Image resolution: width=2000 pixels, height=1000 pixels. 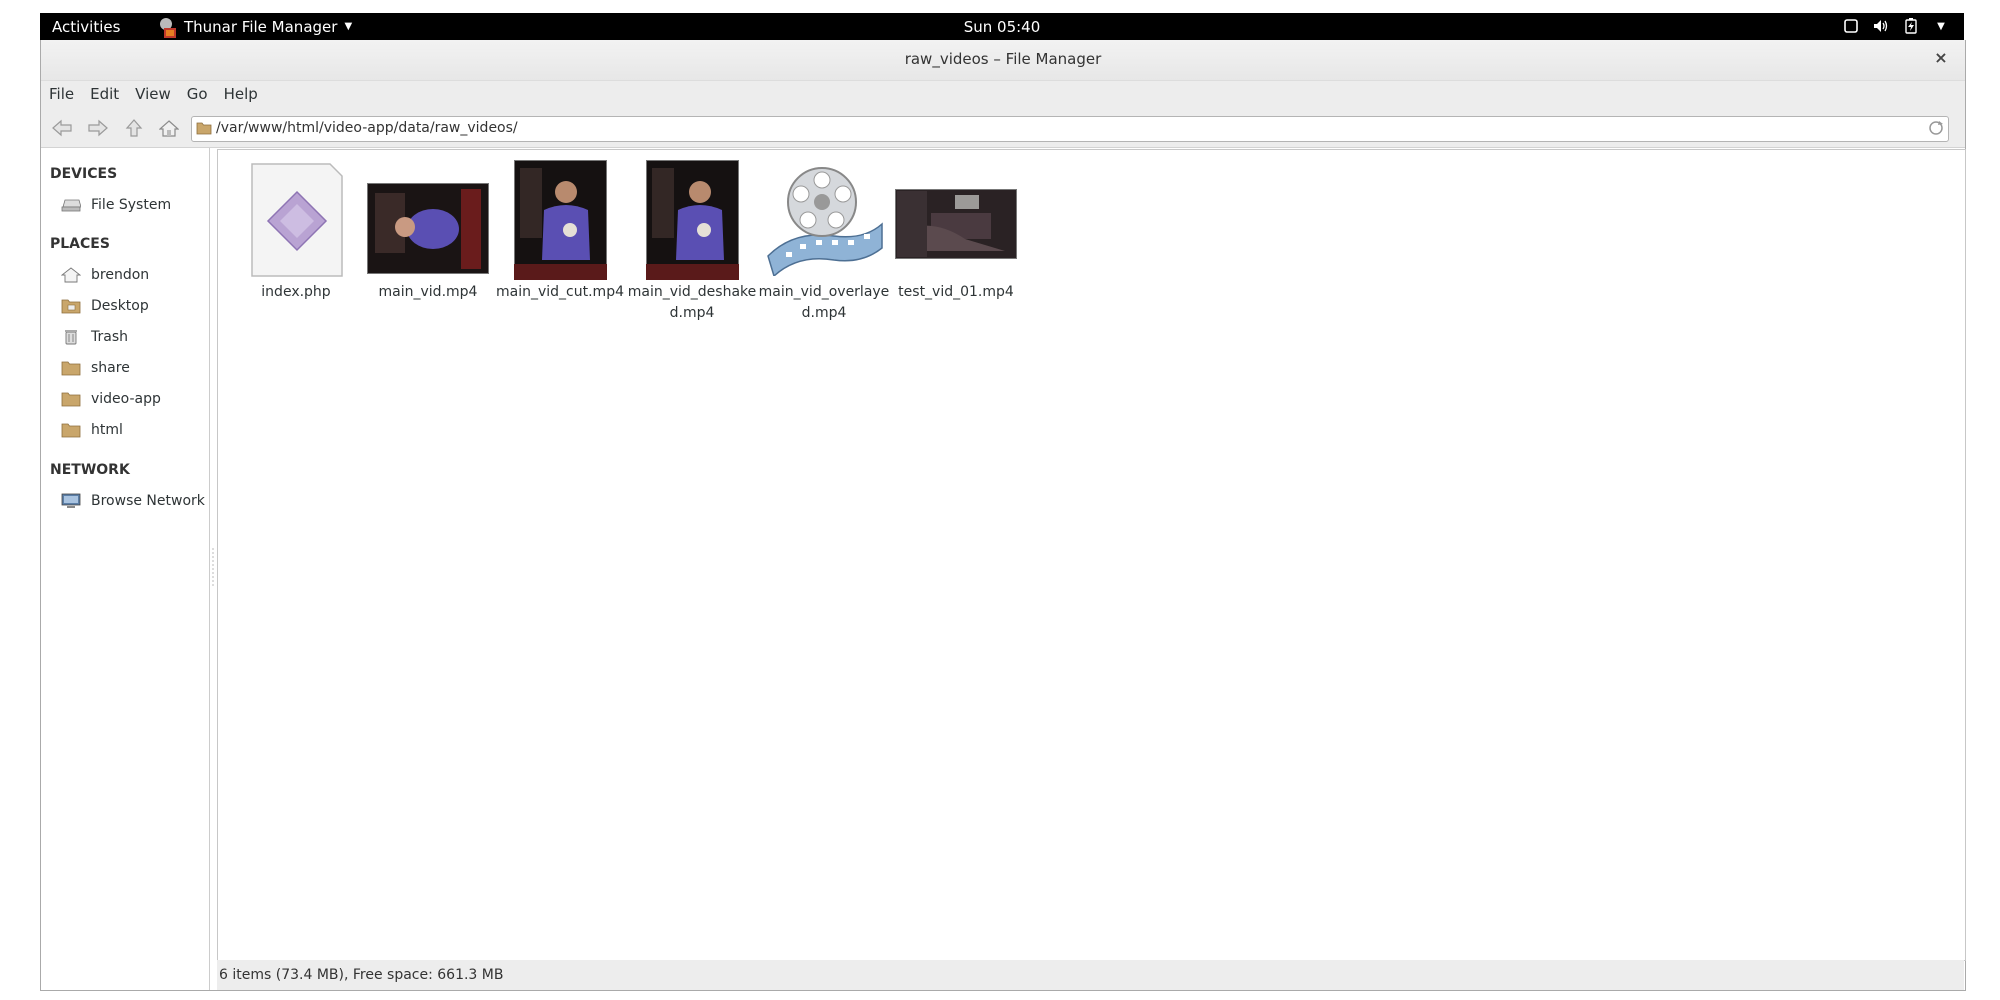 What do you see at coordinates (126, 399) in the screenshot?
I see `sidebar-item-label: video-app` at bounding box center [126, 399].